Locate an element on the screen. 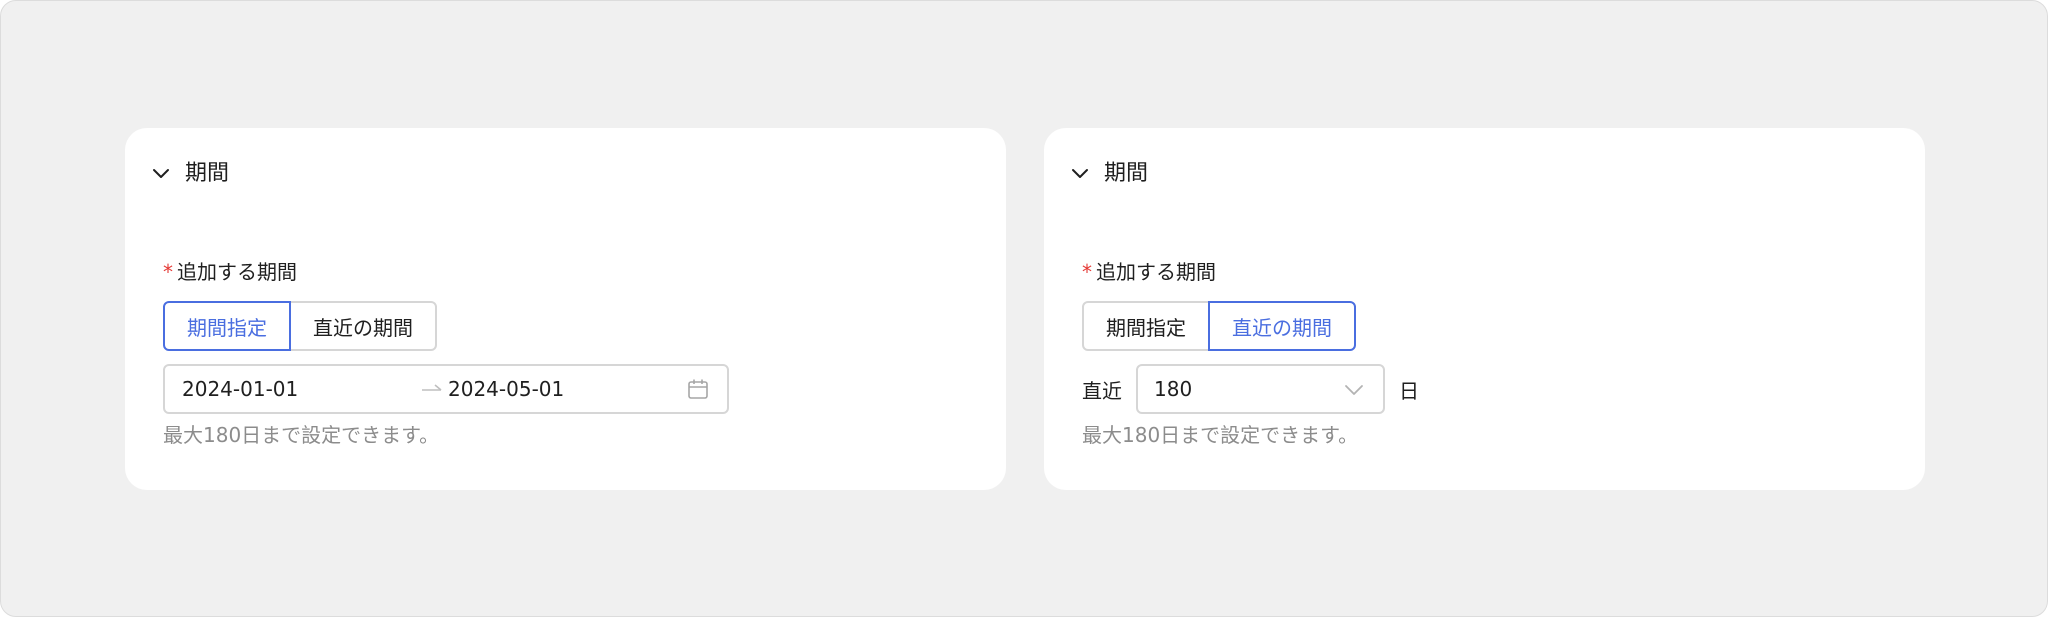 The width and height of the screenshot is (2048, 617). arrow-right-icon is located at coordinates (432, 387).